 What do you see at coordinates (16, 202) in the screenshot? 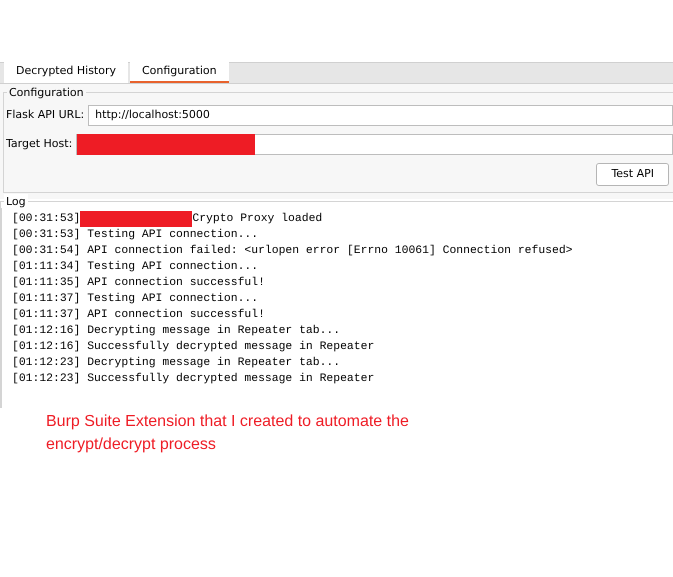
I see `panel-title: Log` at bounding box center [16, 202].